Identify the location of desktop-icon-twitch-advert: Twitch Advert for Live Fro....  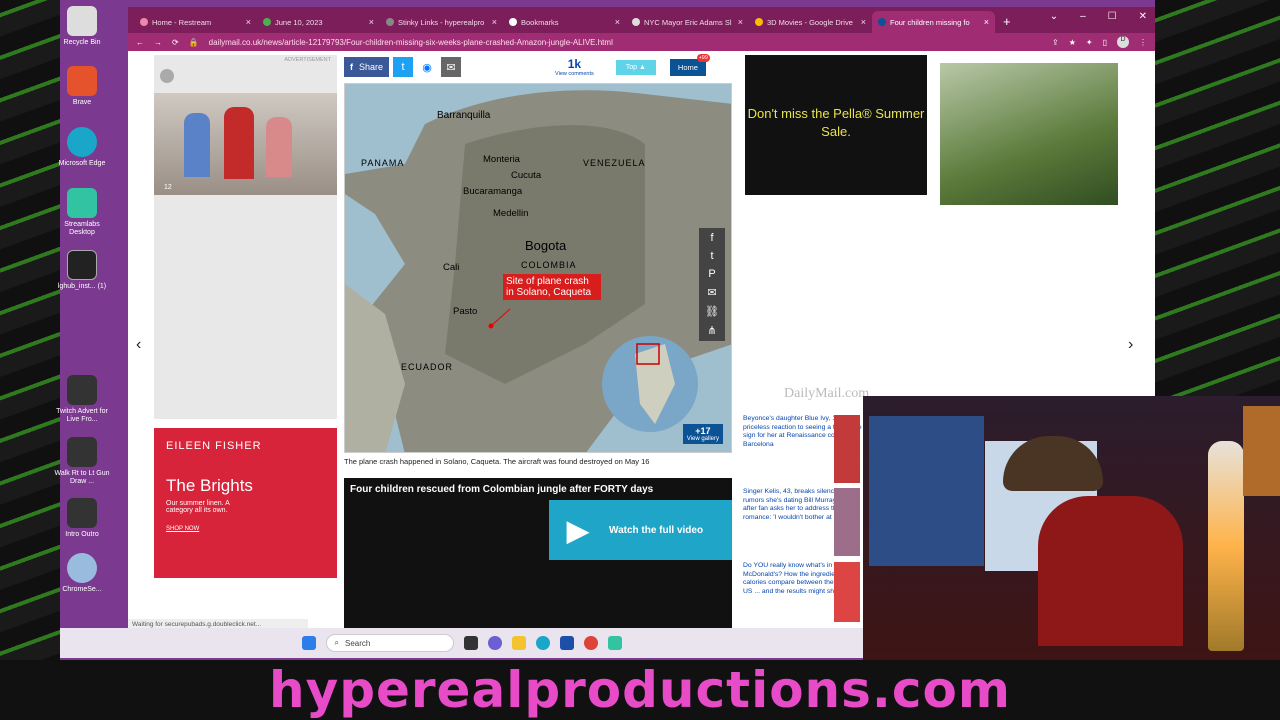
(82, 399).